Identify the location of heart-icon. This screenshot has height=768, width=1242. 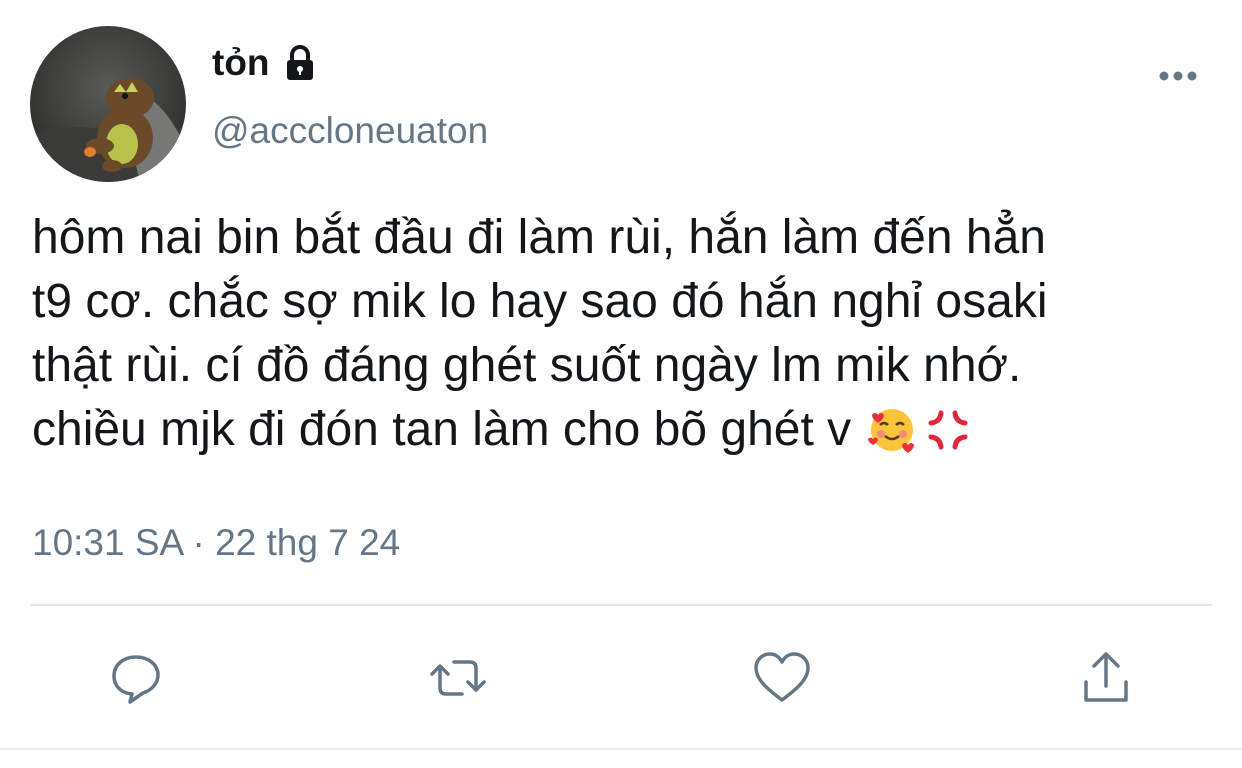
(782, 677).